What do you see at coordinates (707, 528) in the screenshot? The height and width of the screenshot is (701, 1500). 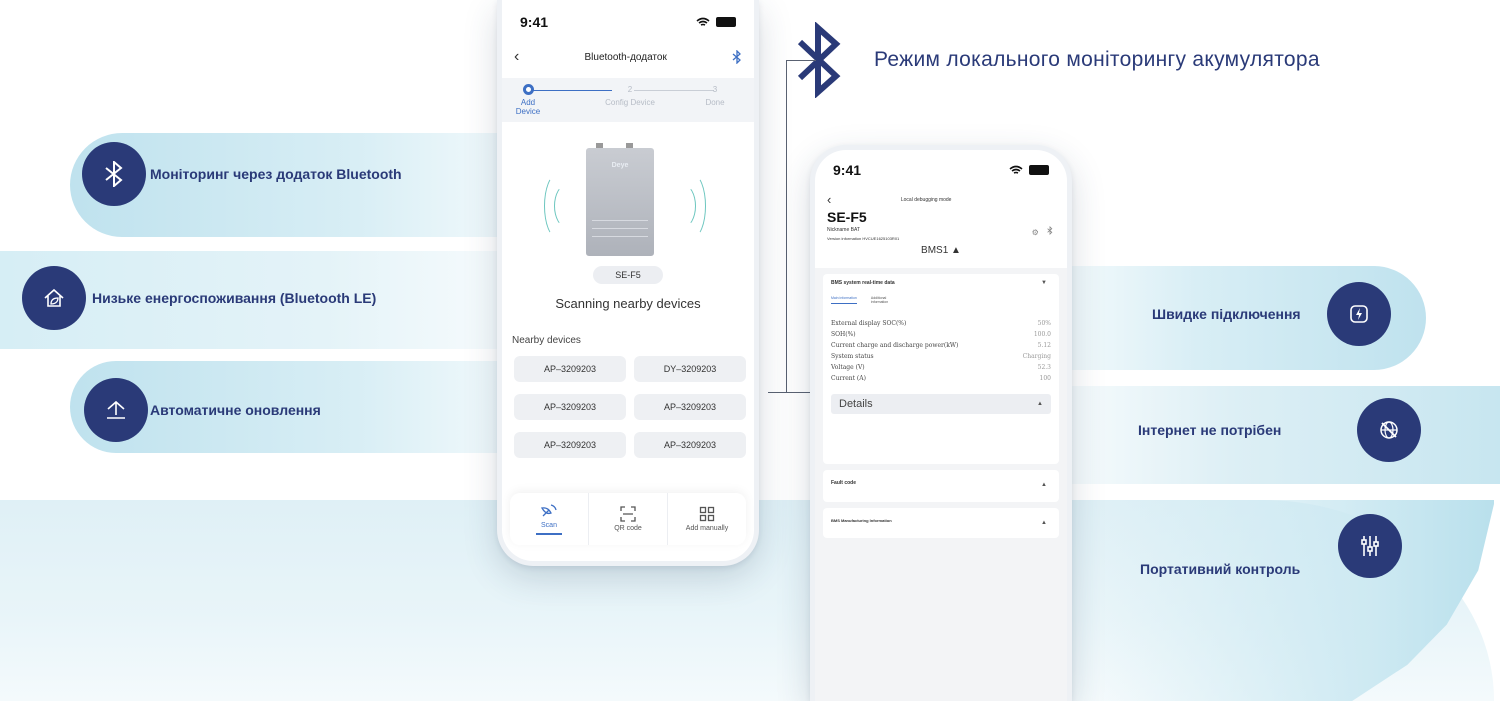 I see `tab-label: Add manually` at bounding box center [707, 528].